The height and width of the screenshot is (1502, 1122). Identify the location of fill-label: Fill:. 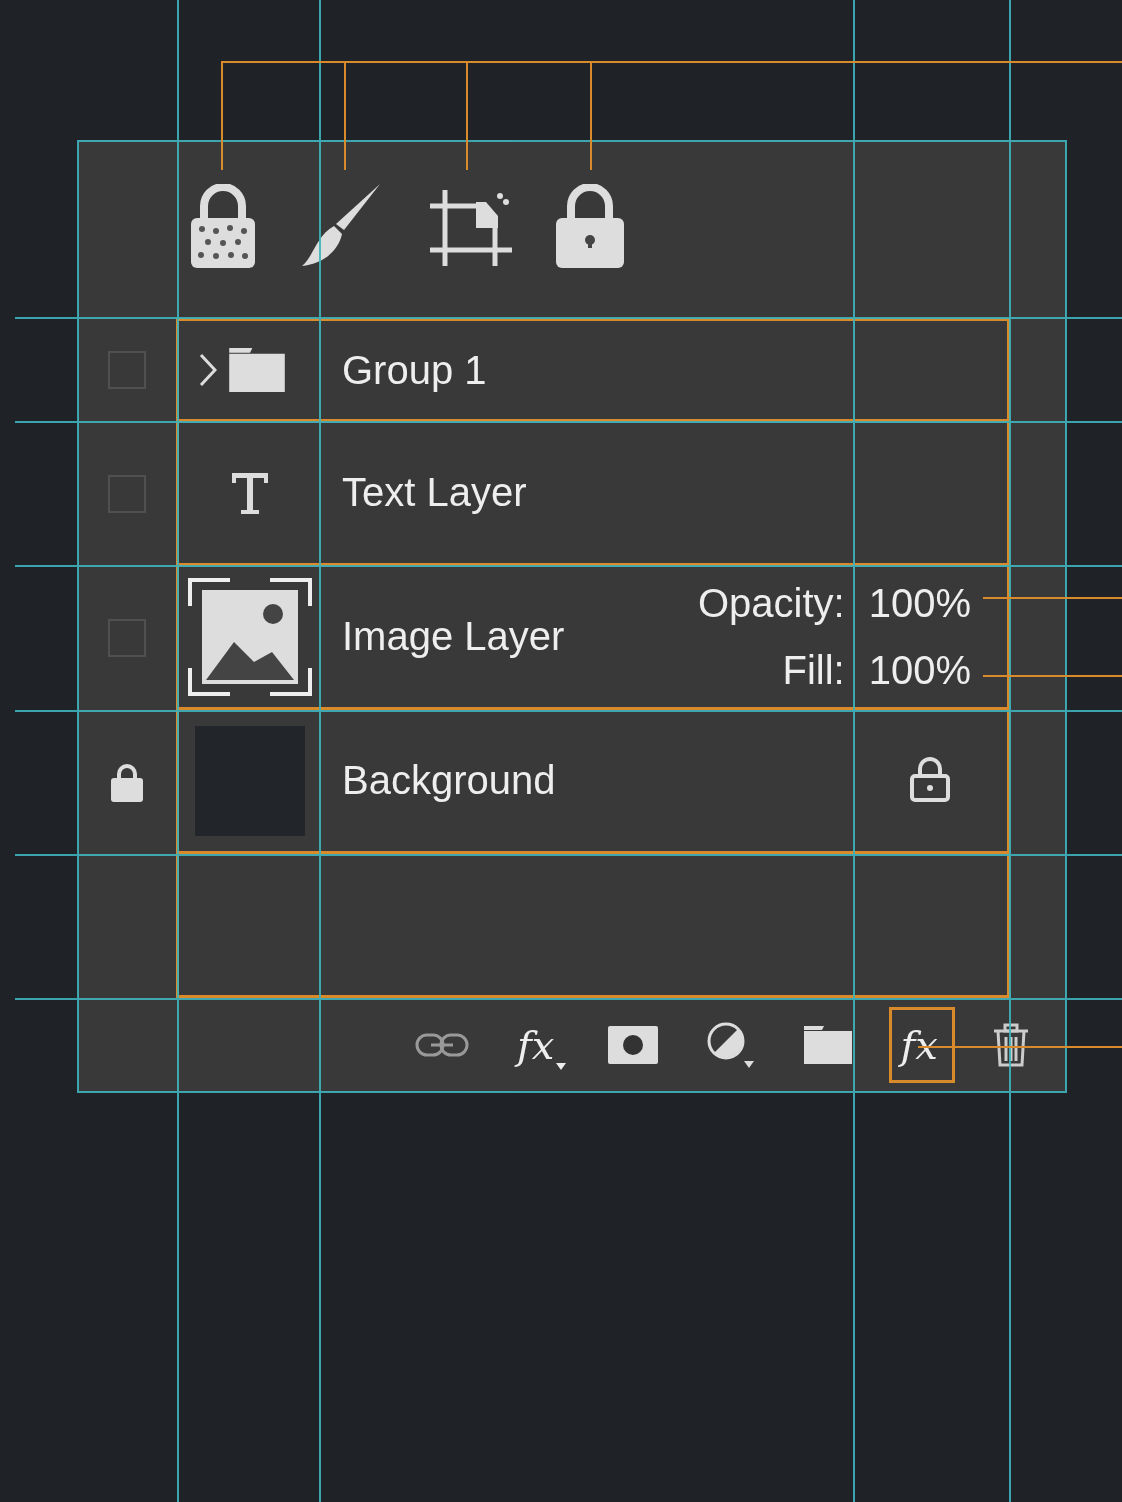
(813, 670).